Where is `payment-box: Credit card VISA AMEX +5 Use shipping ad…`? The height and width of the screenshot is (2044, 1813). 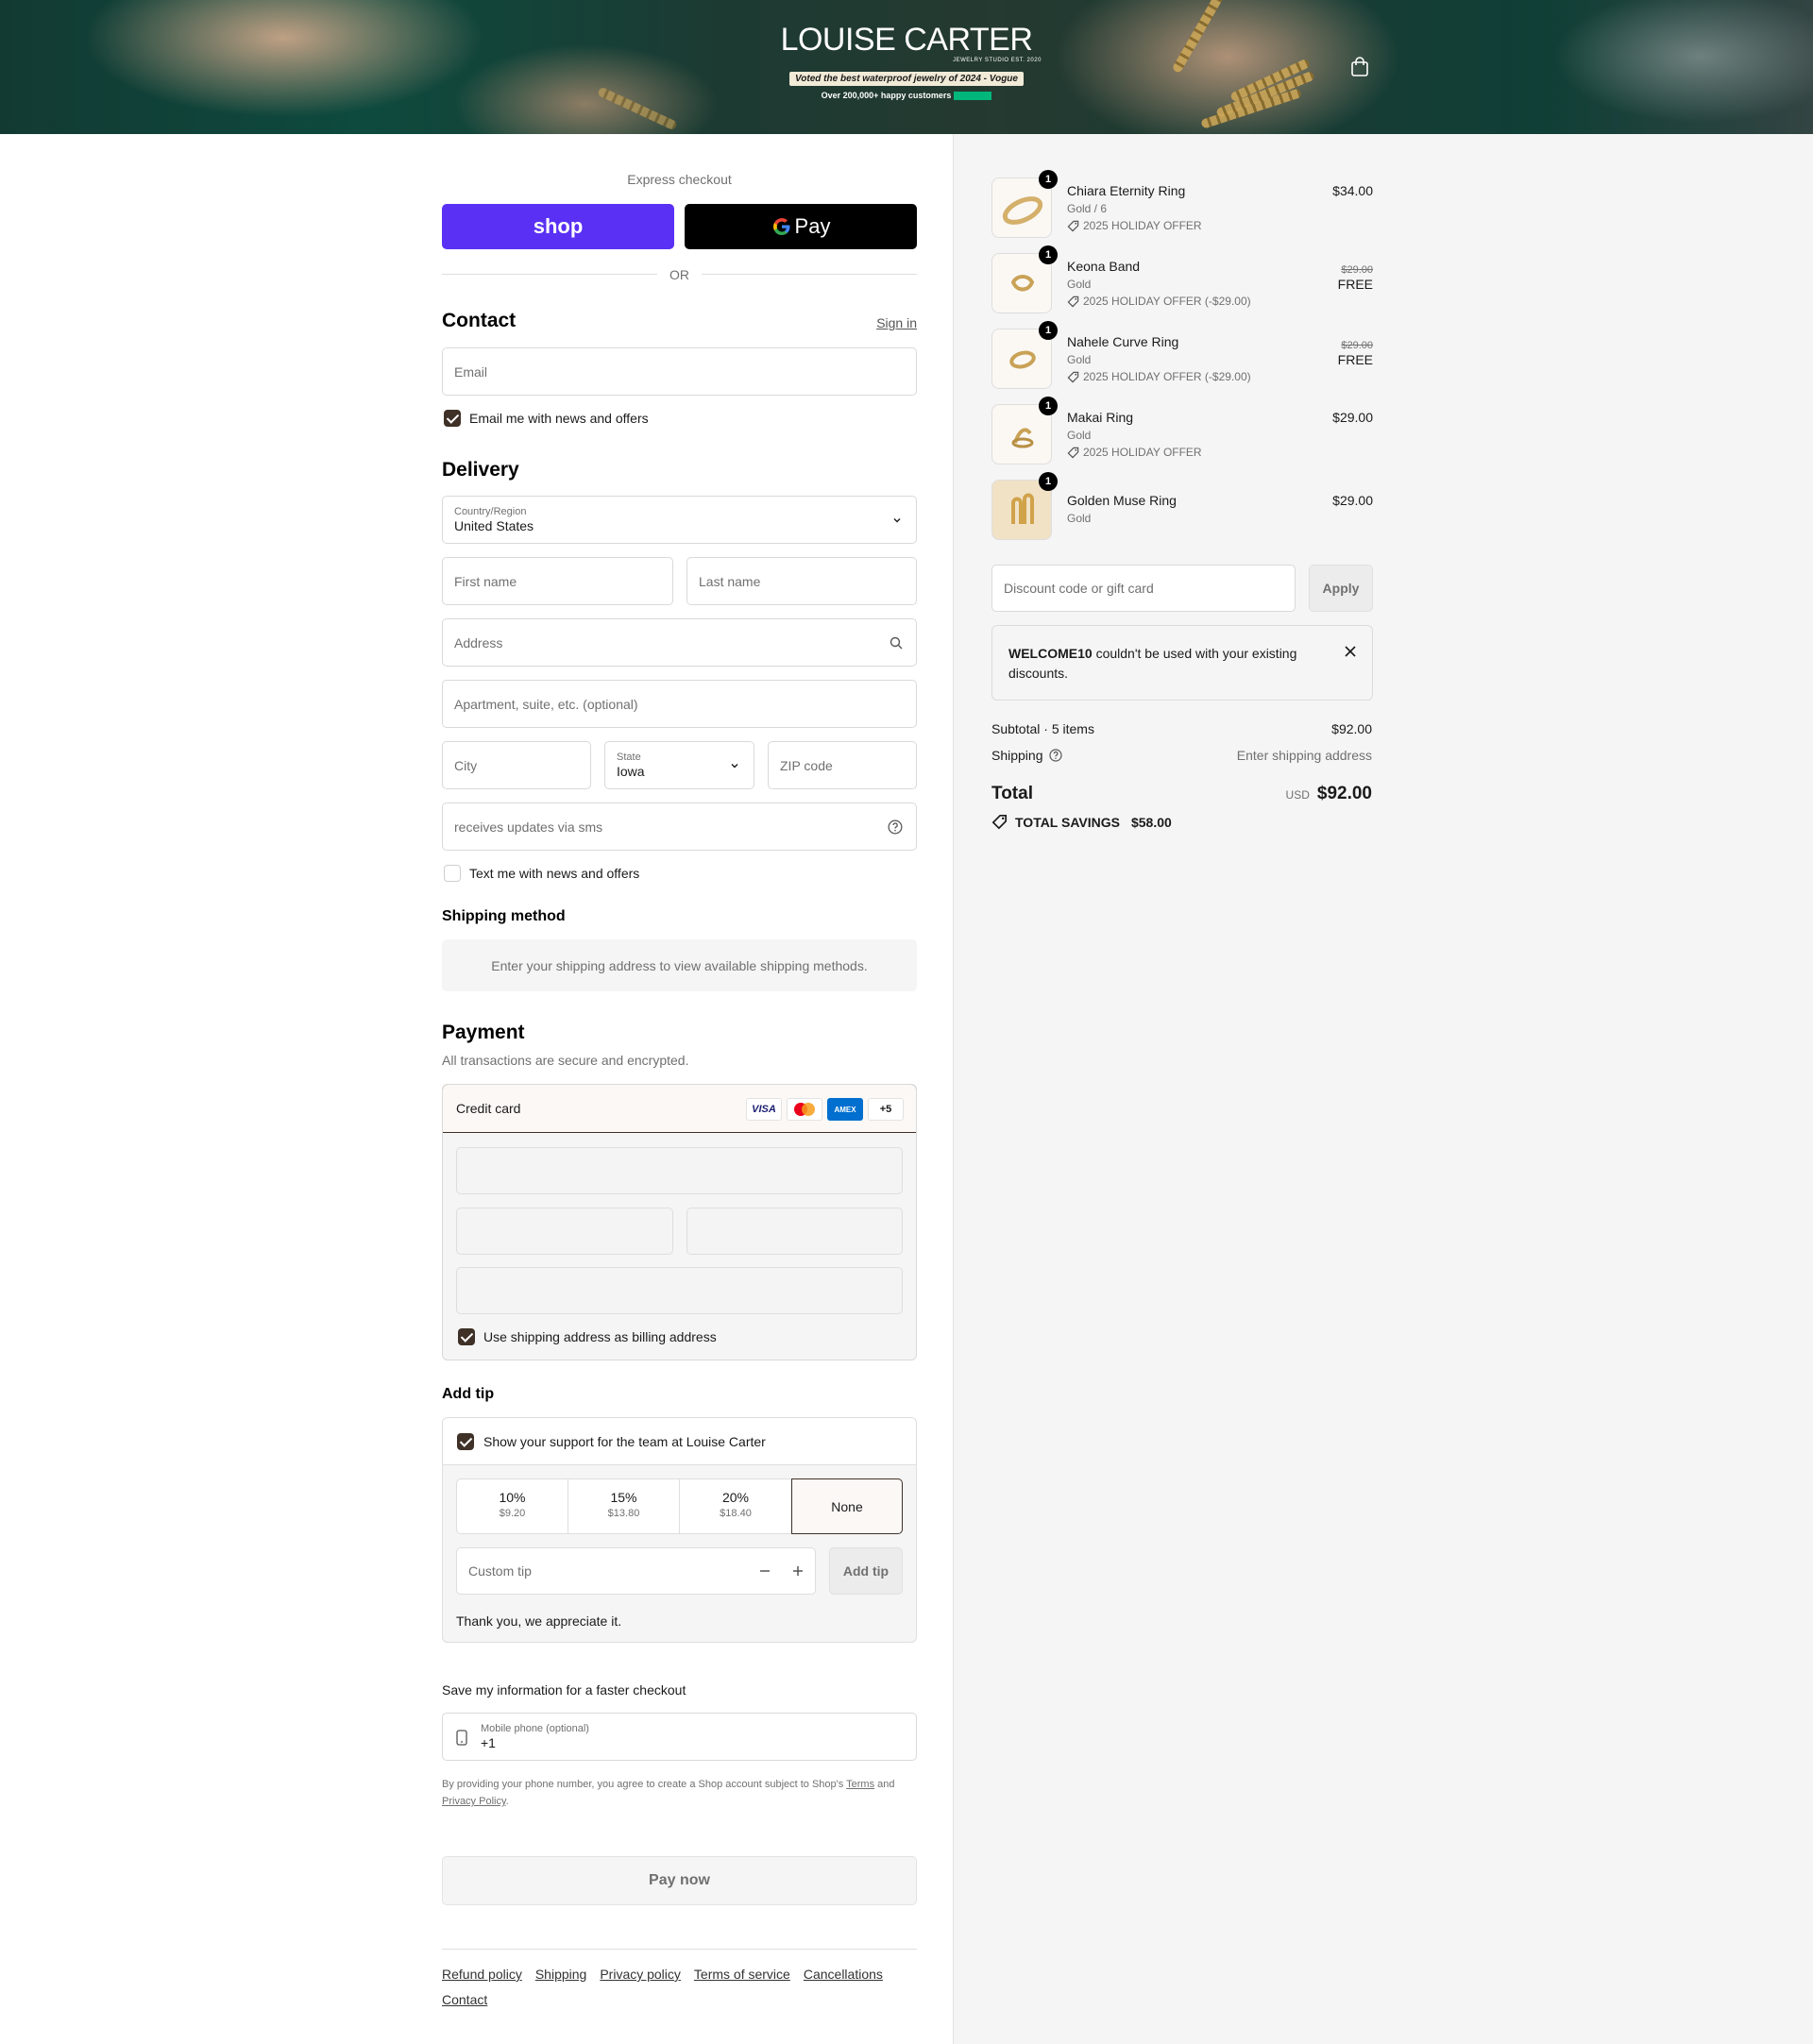 payment-box: Credit card VISA AMEX +5 Use shipping ad… is located at coordinates (679, 1222).